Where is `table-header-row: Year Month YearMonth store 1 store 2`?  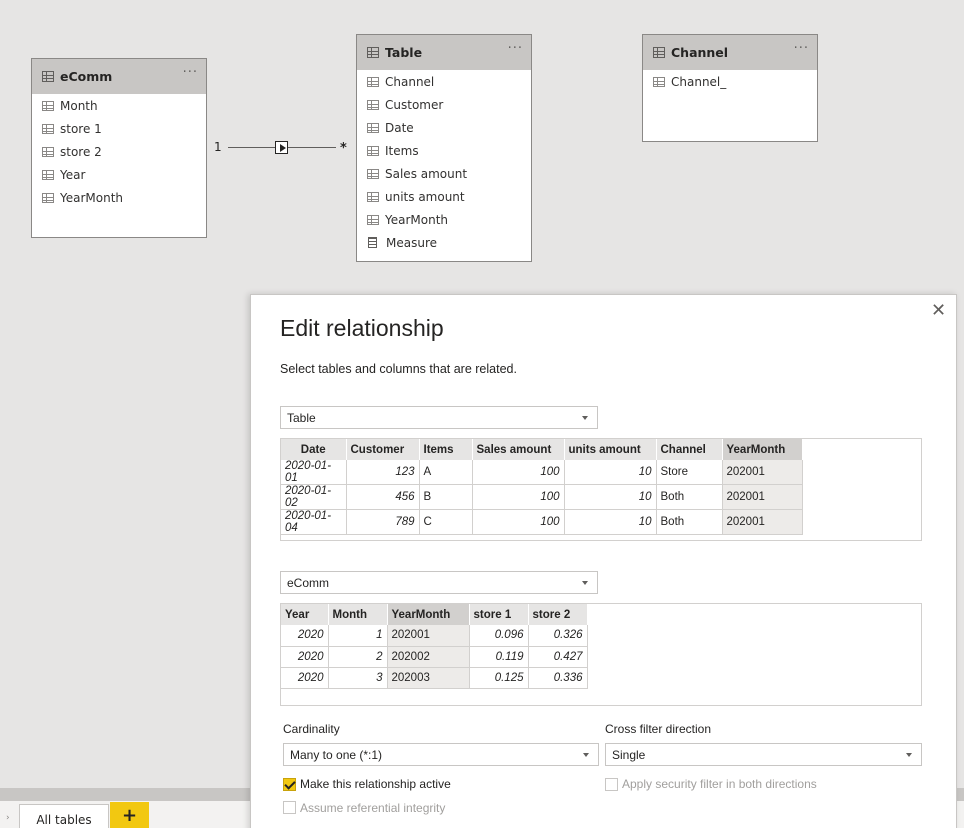 table-header-row: Year Month YearMonth store 1 store 2 is located at coordinates (434, 614).